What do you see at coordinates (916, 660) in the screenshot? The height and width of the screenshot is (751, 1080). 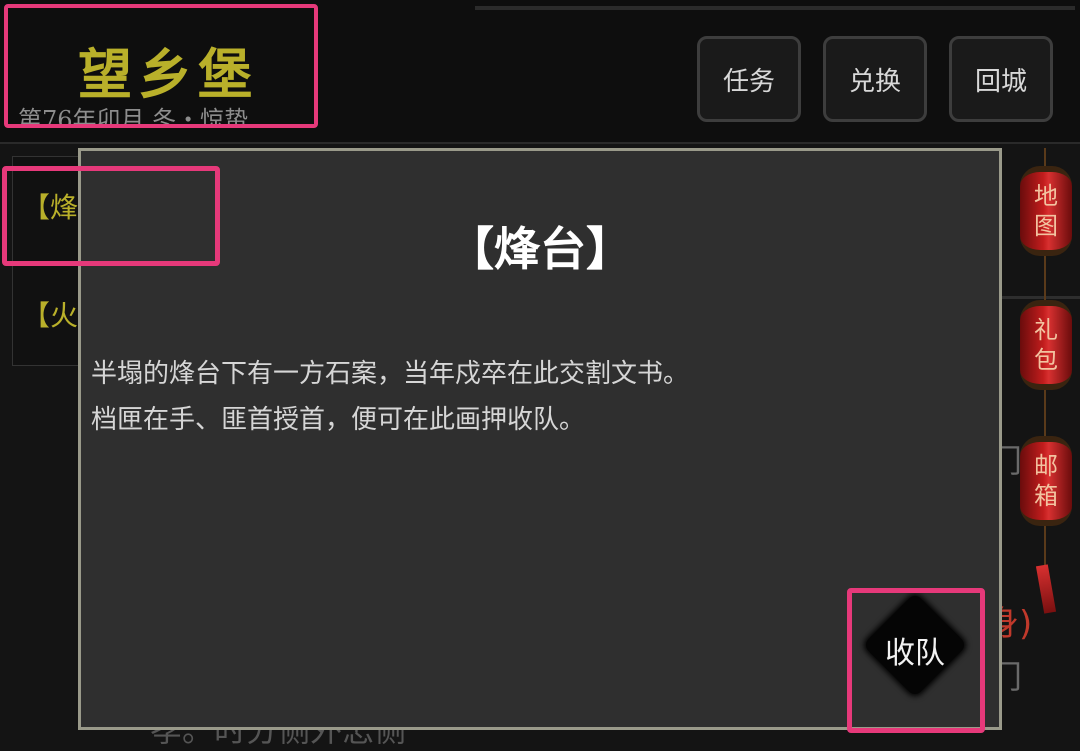 I see `action-highlight` at bounding box center [916, 660].